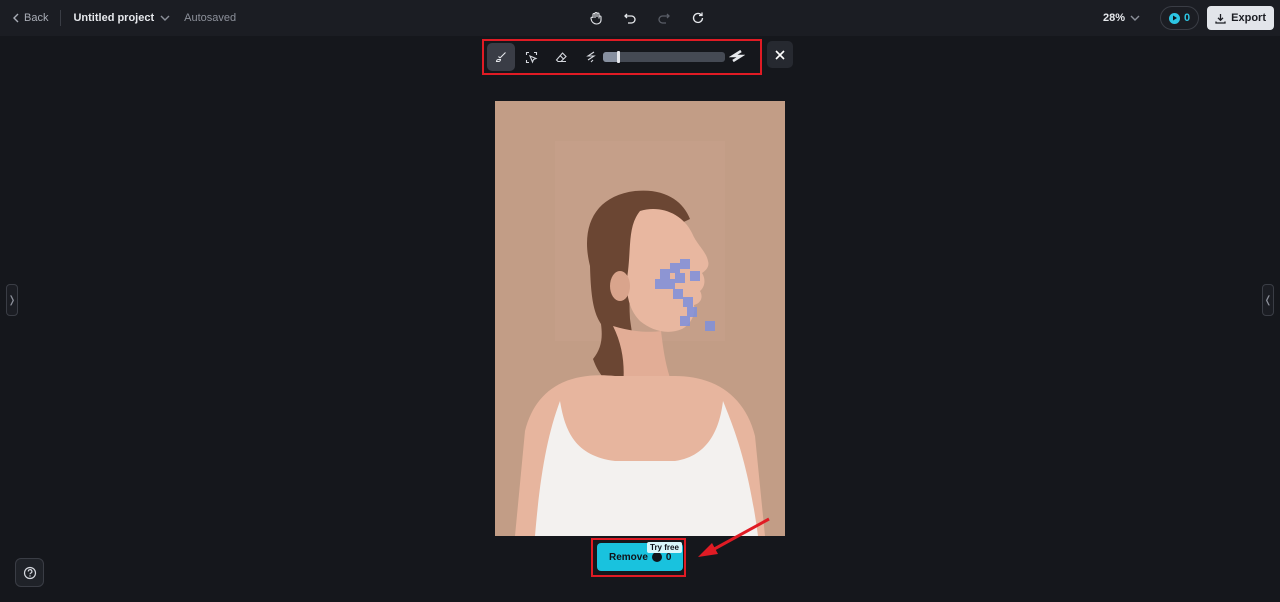 This screenshot has height=602, width=1280. Describe the element at coordinates (734, 537) in the screenshot. I see `annotation-arrow` at that location.